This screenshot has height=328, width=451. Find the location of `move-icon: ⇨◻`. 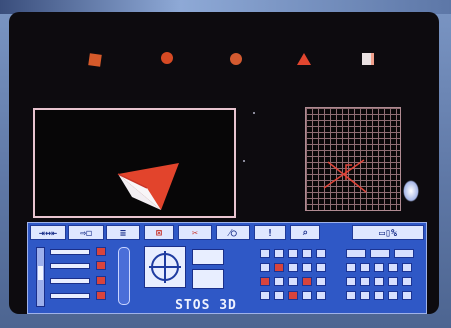

move-icon: ⇨◻ is located at coordinates (86, 233).